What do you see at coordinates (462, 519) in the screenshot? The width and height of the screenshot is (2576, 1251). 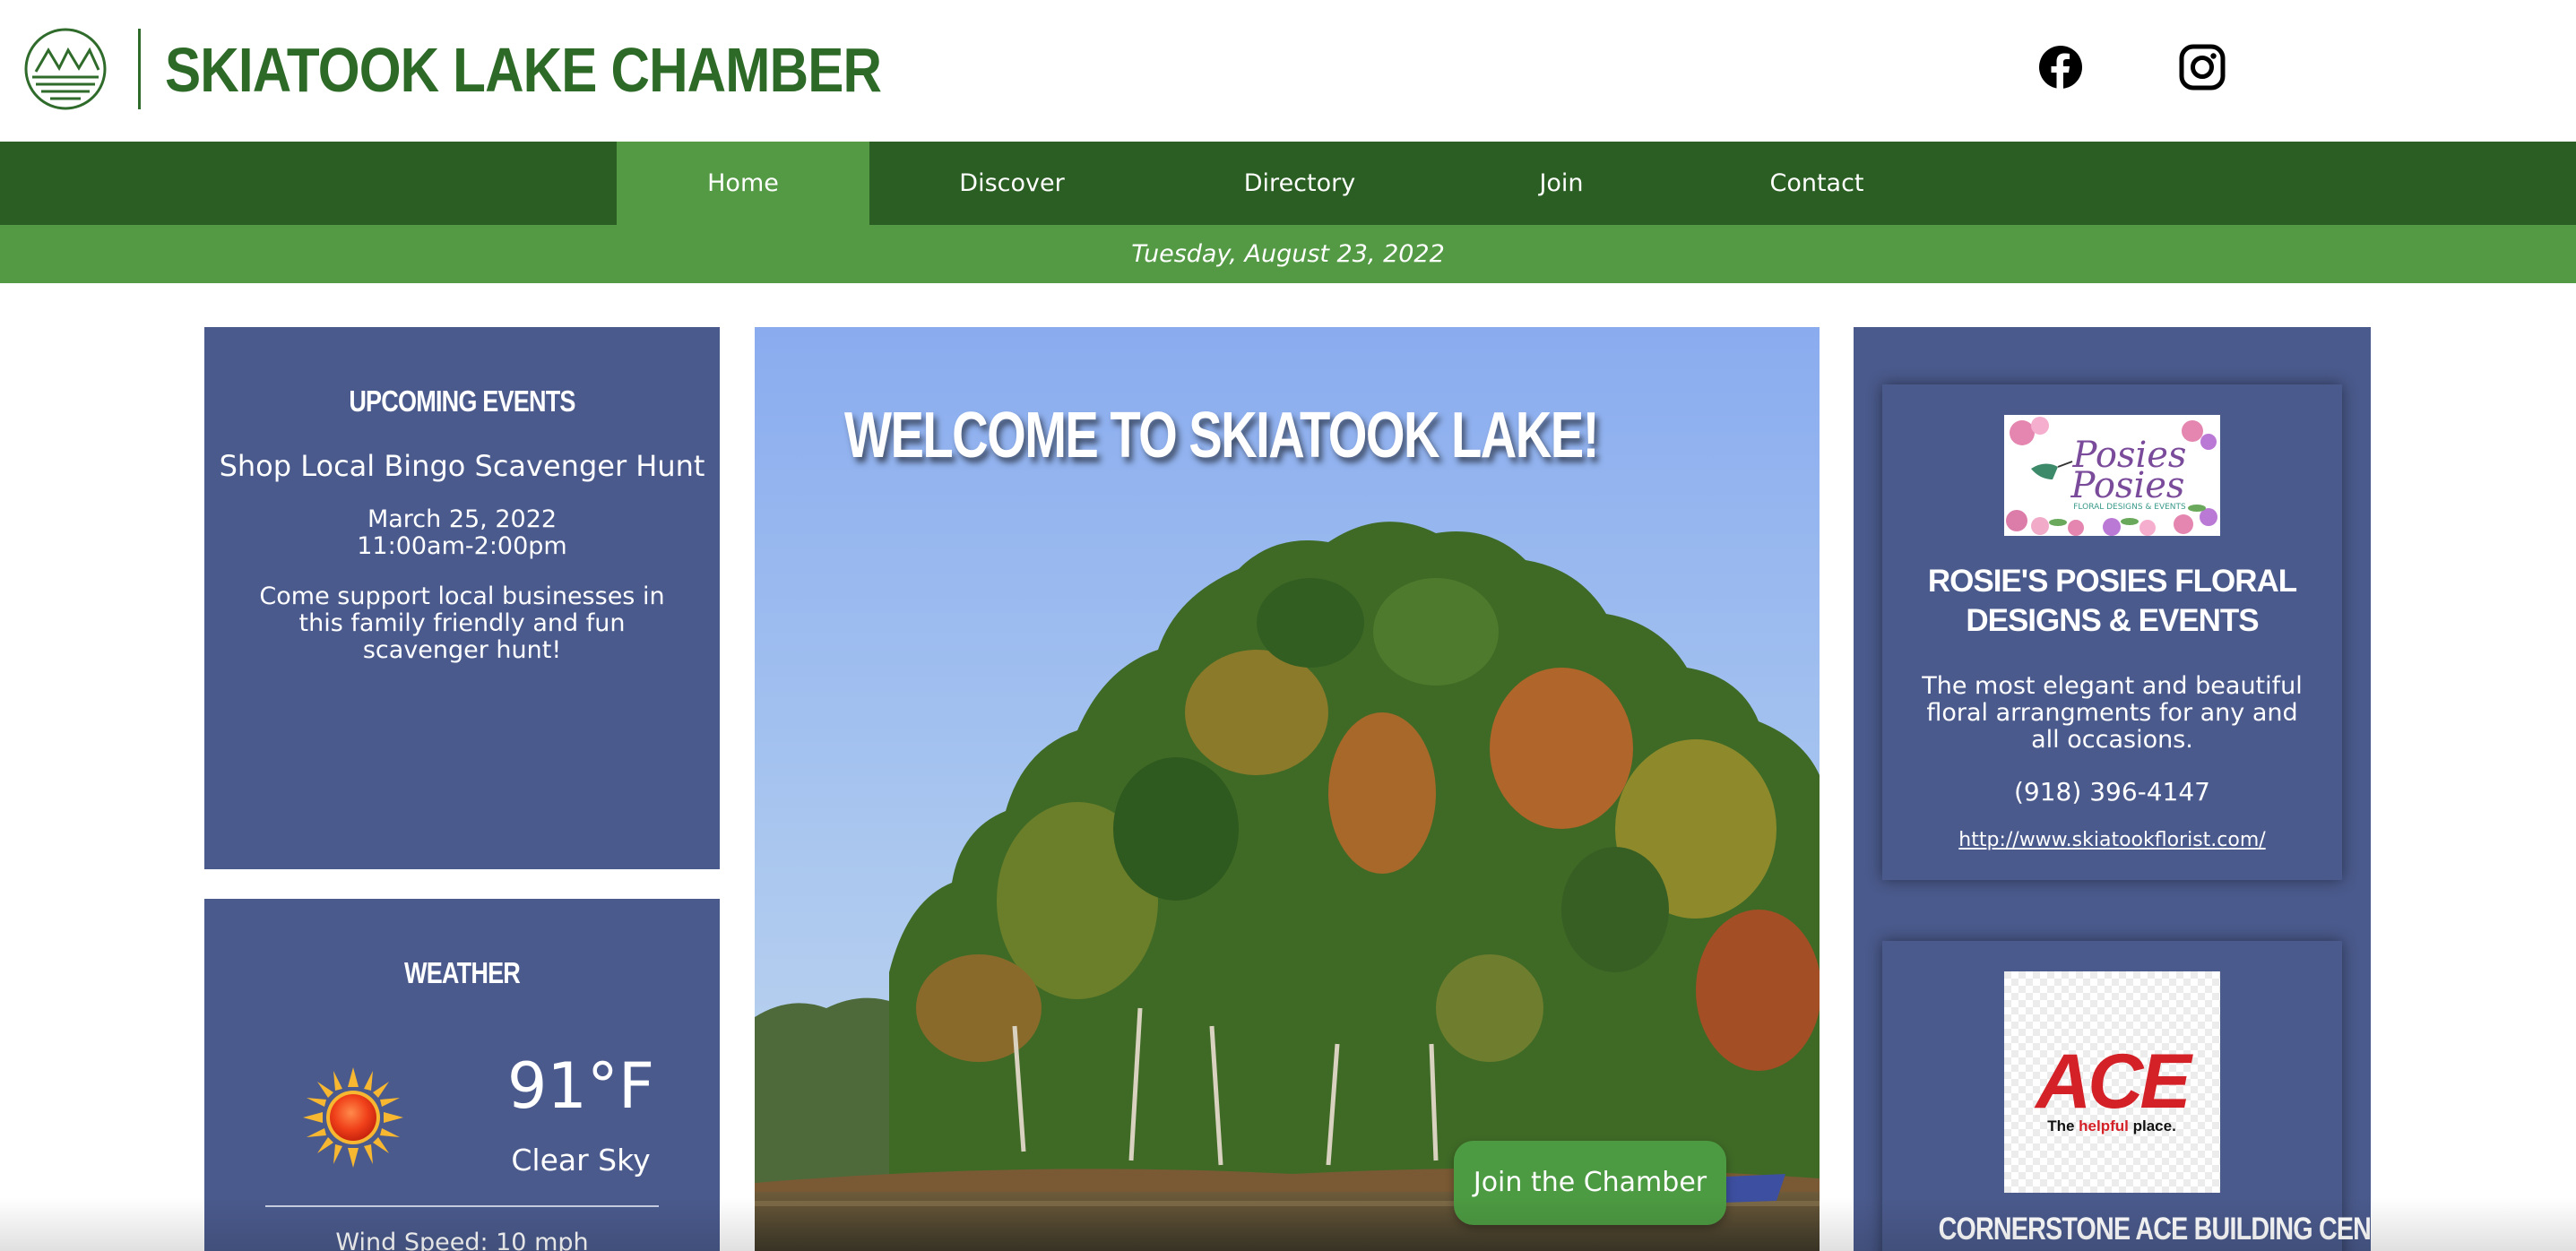 I see `event-date: March 25, 2022` at bounding box center [462, 519].